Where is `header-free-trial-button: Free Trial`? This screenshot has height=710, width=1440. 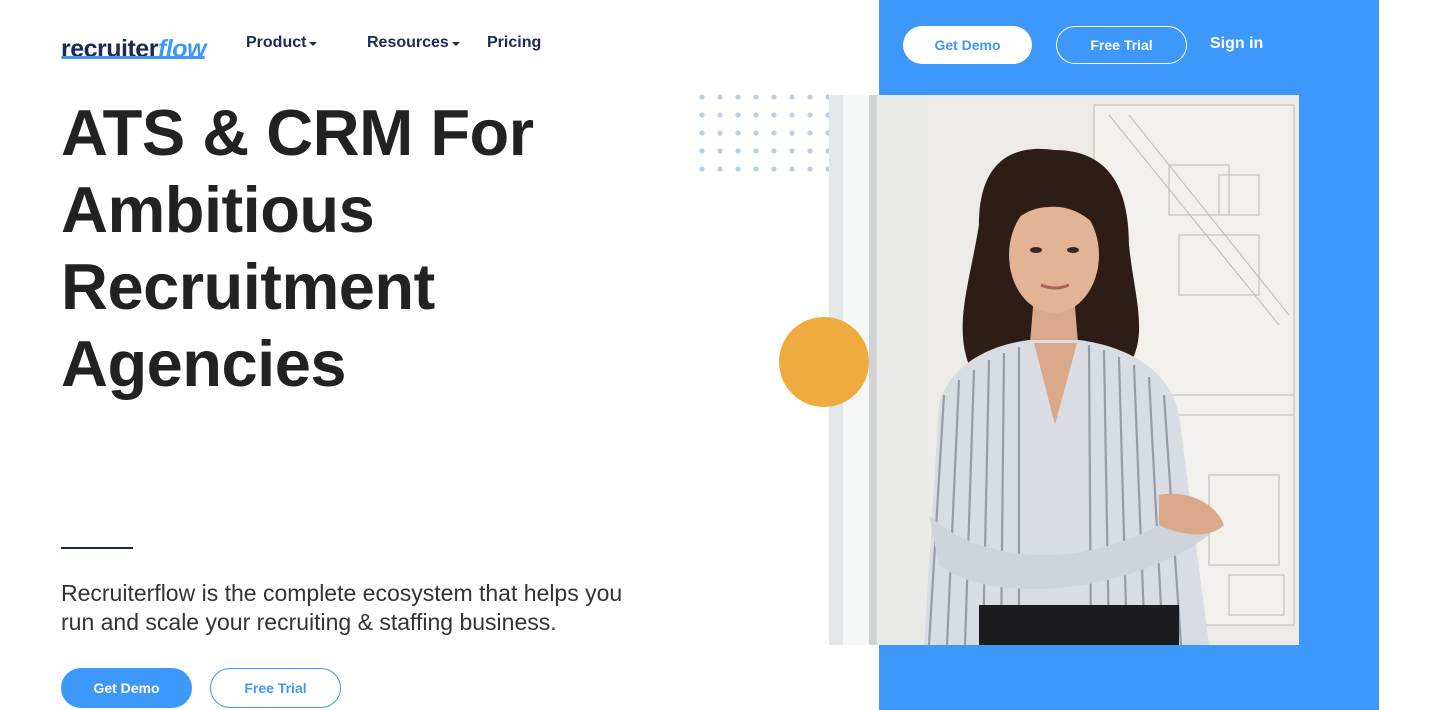
header-free-trial-button: Free Trial is located at coordinates (1121, 45).